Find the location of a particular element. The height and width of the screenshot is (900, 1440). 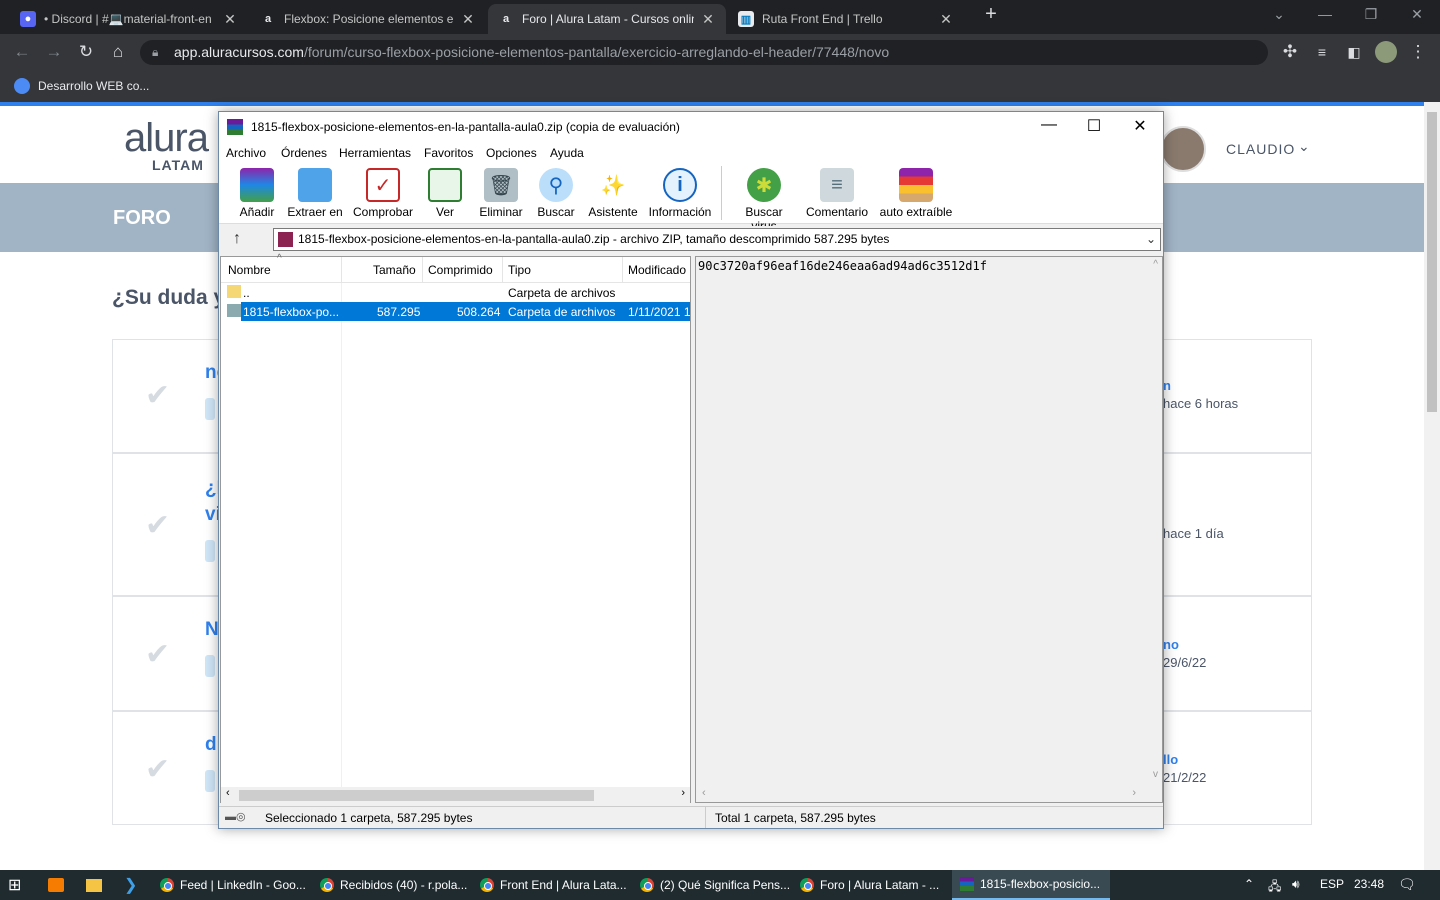

back-icon: ← is located at coordinates (22, 52).